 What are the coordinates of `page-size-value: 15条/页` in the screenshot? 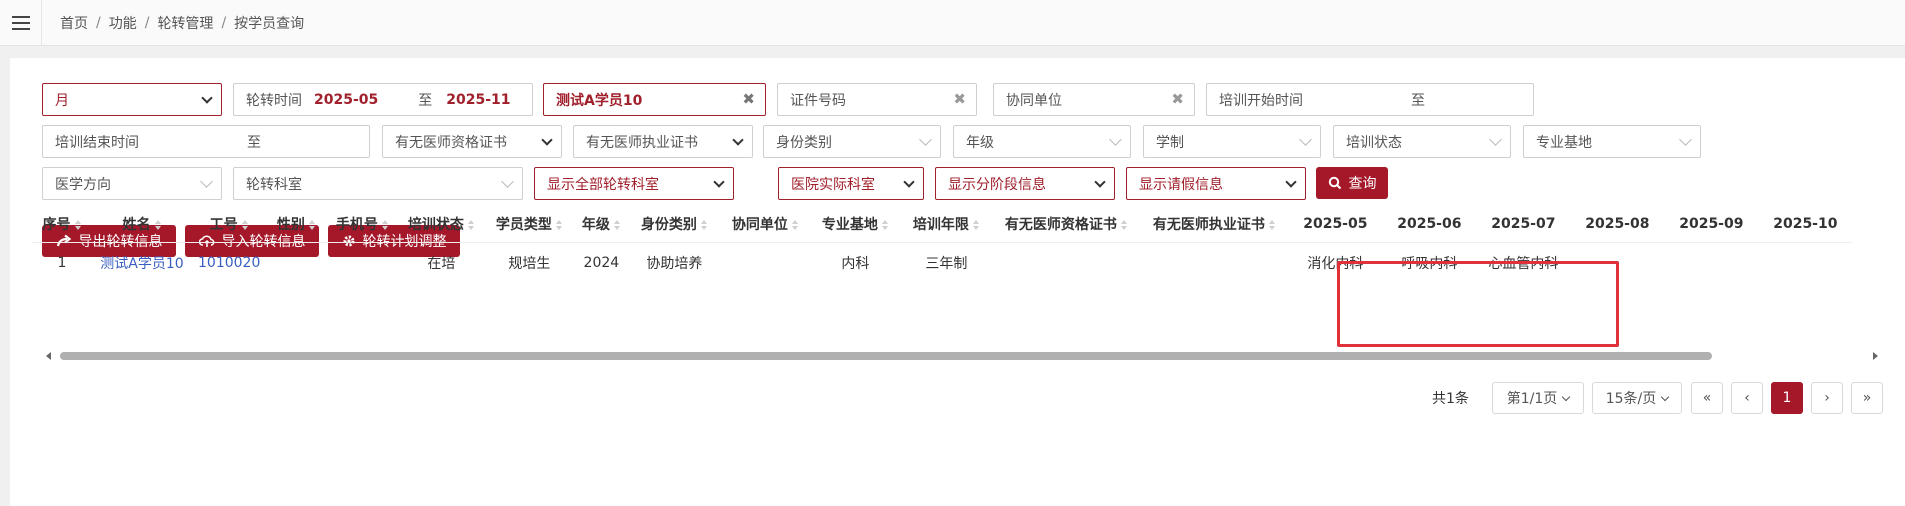 It's located at (1631, 399).